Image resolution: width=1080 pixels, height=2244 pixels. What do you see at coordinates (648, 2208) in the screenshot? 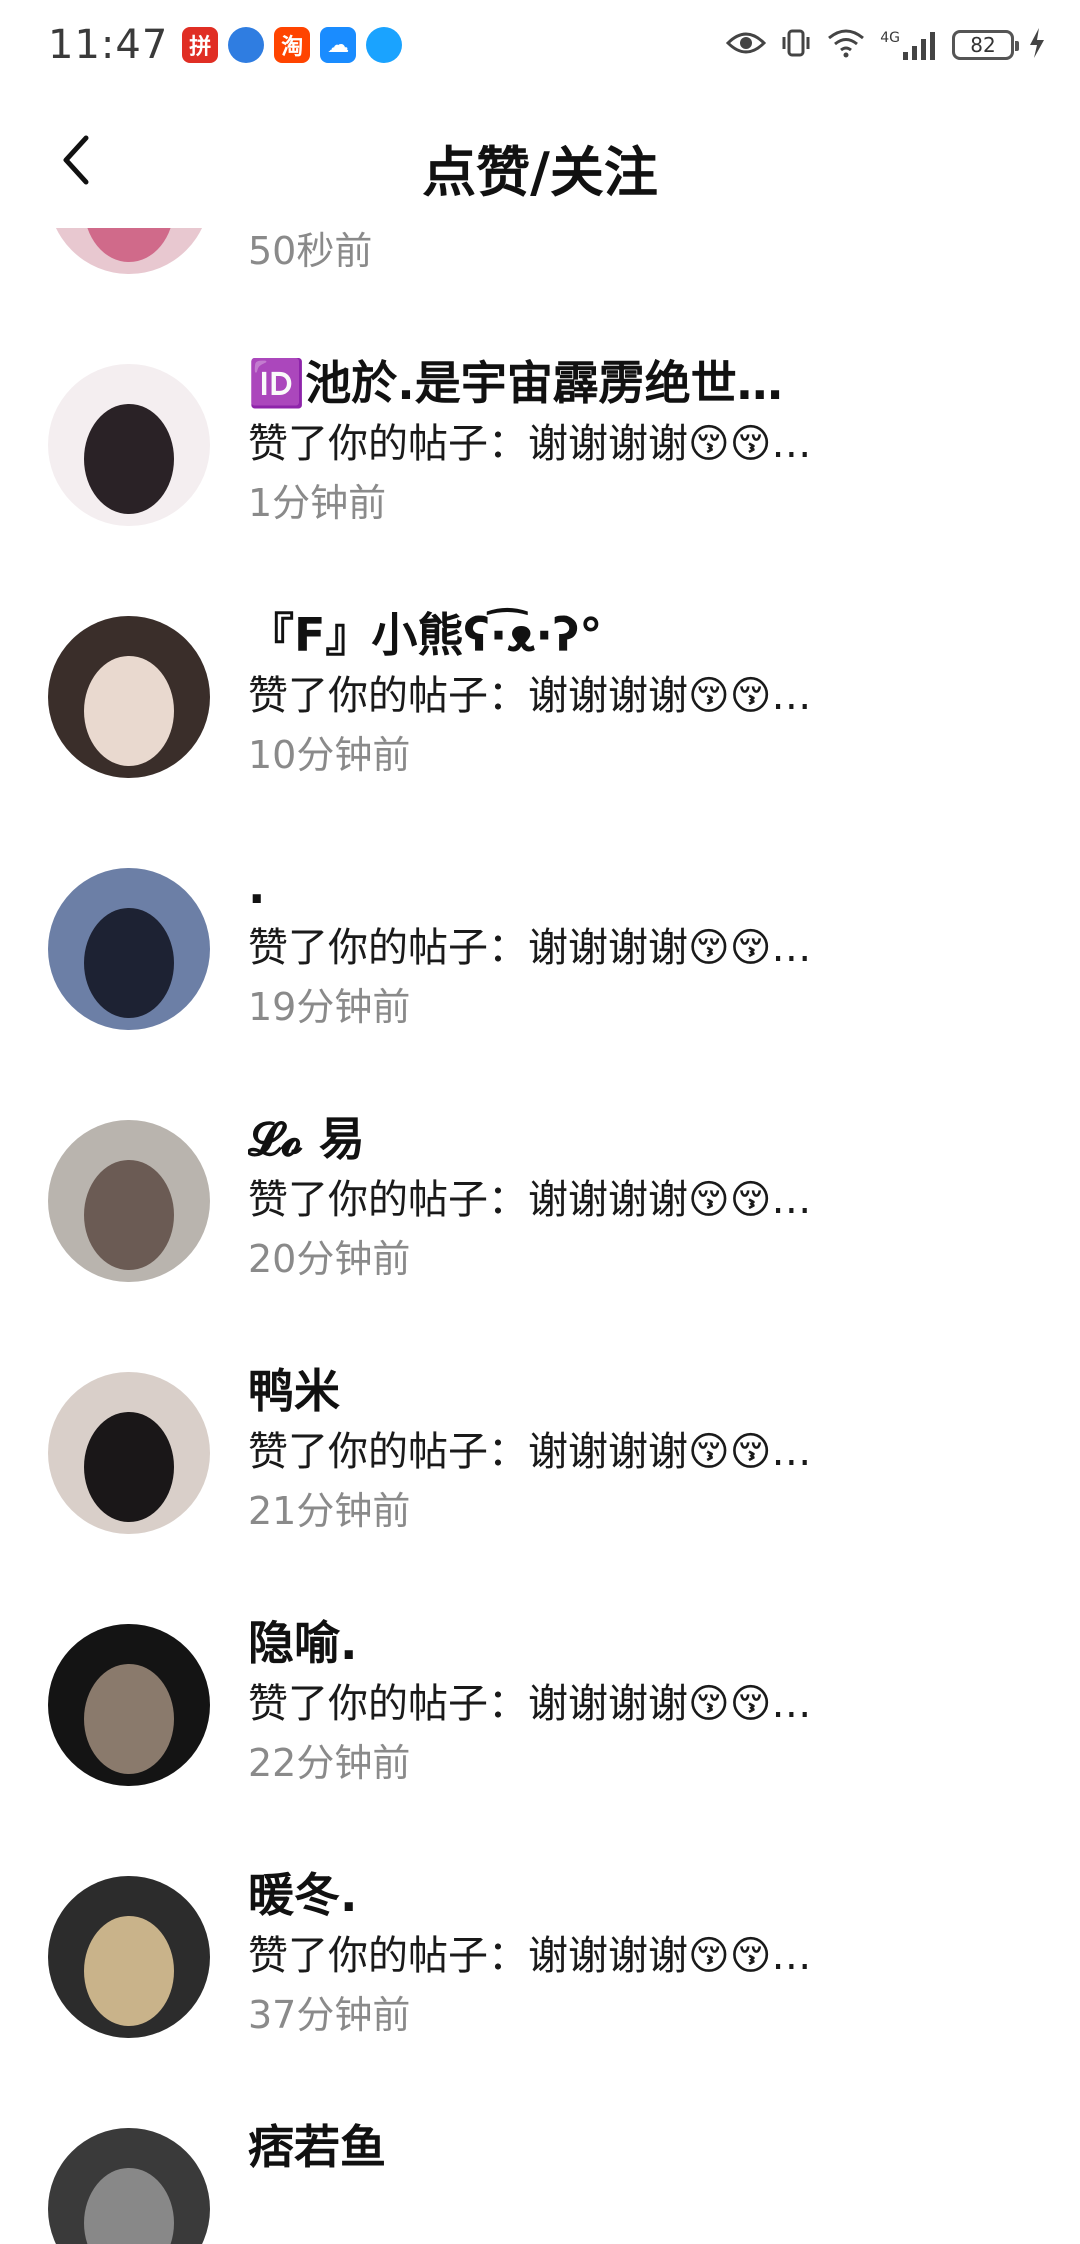
I see `action-text` at bounding box center [648, 2208].